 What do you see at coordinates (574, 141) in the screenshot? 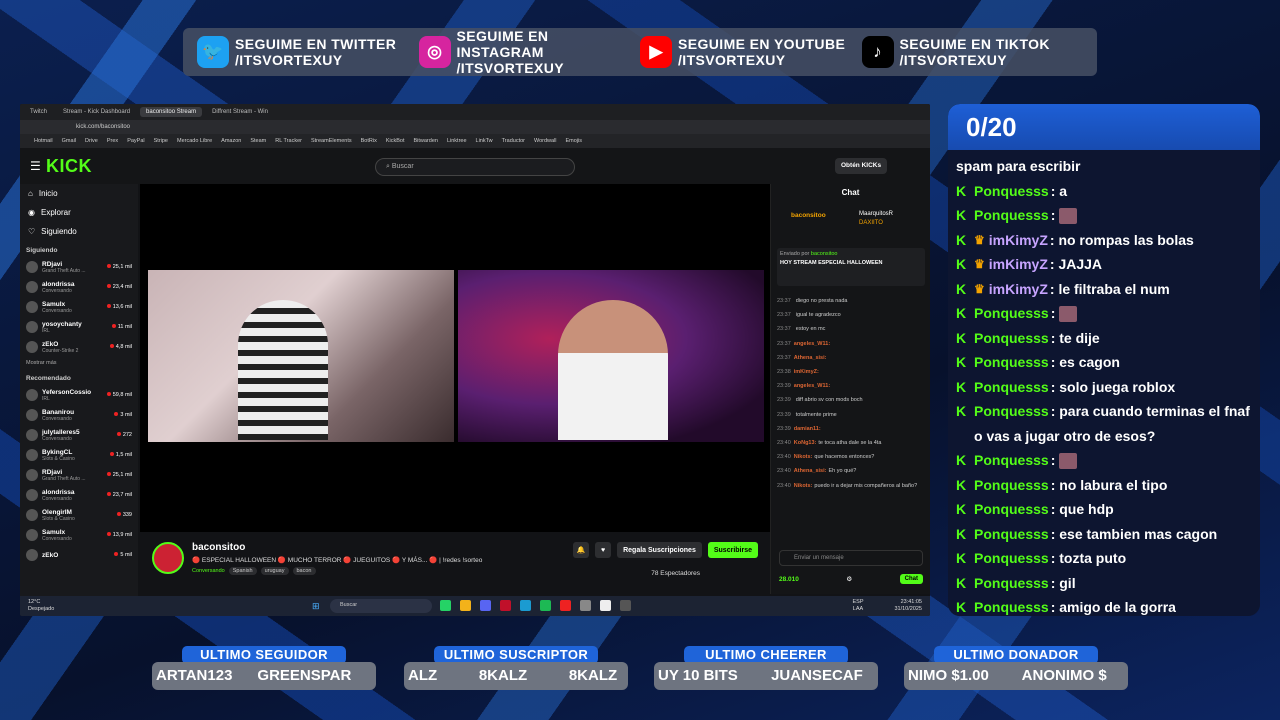
I see `bookmark-link: Emojis` at bounding box center [574, 141].